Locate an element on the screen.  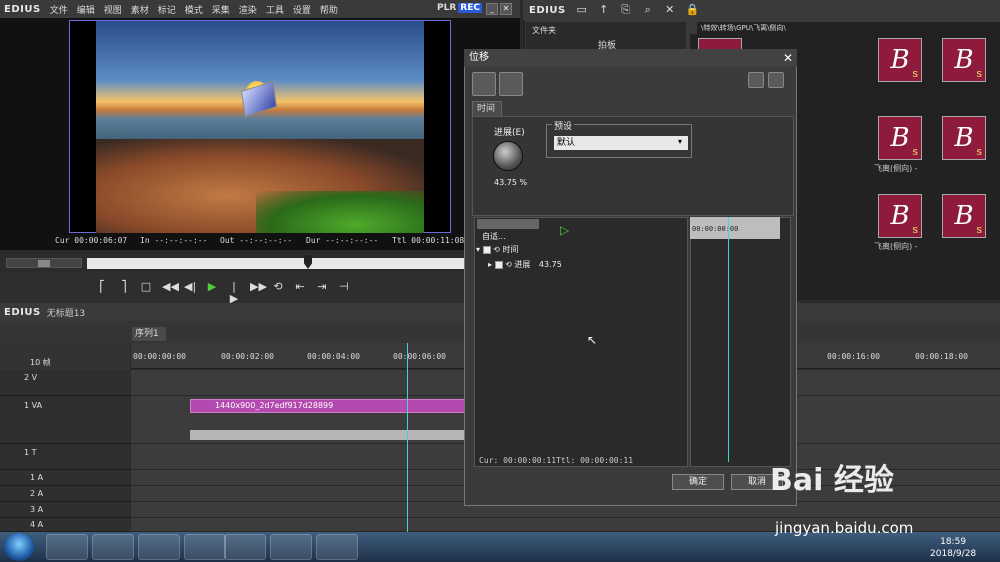
plr-rec-toggle: PLR REC is located at coordinates (459, 8).